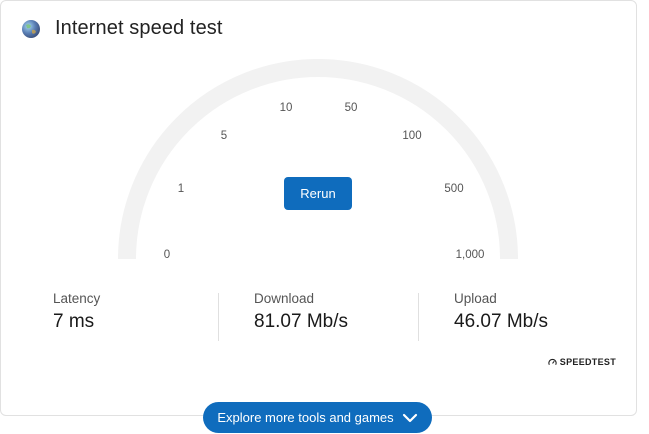  I want to click on gauge-tick-500: 500, so click(454, 189).